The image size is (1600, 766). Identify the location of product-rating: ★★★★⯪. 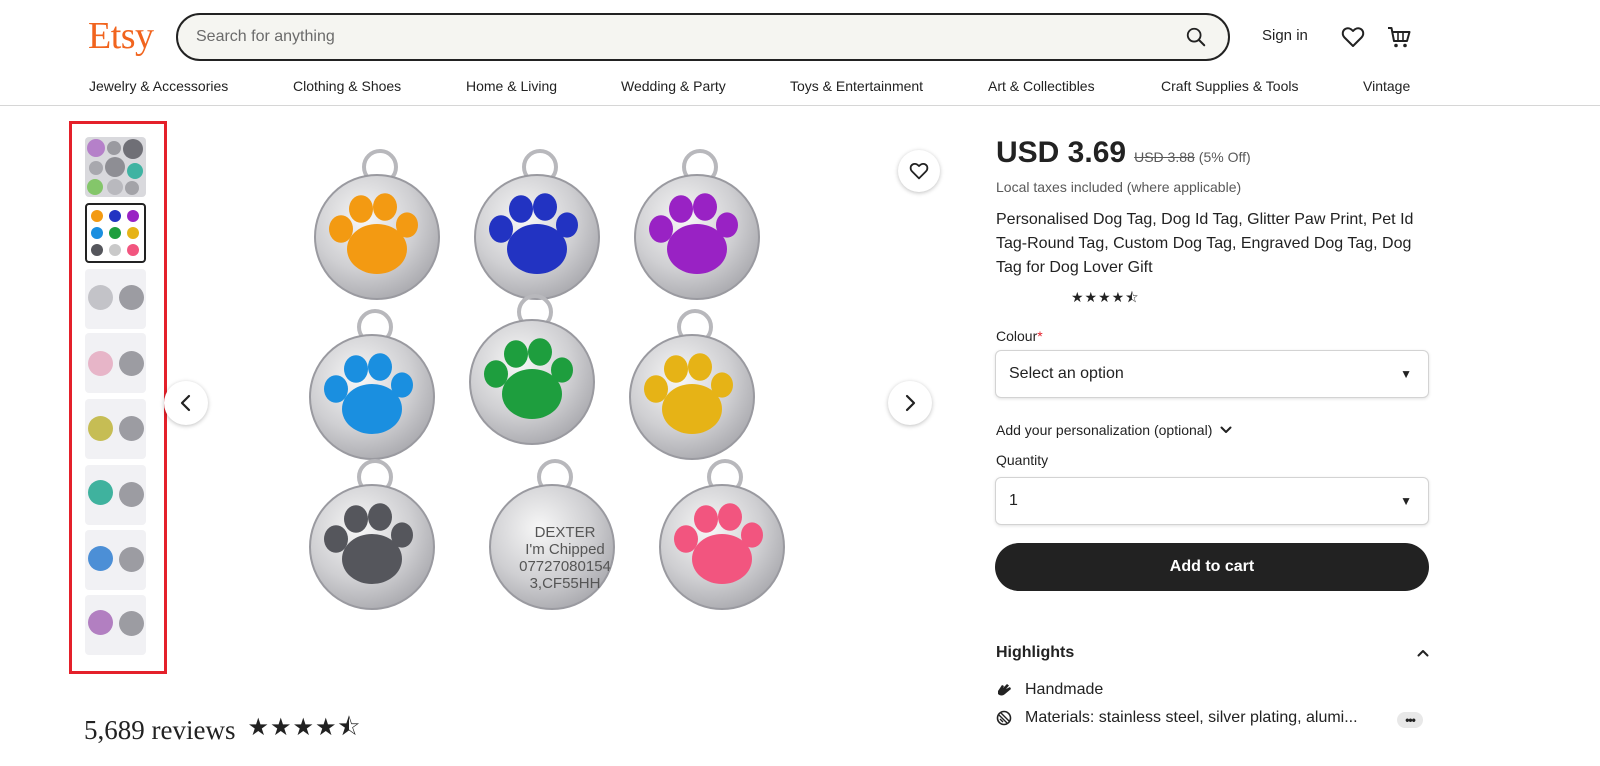
(1105, 299).